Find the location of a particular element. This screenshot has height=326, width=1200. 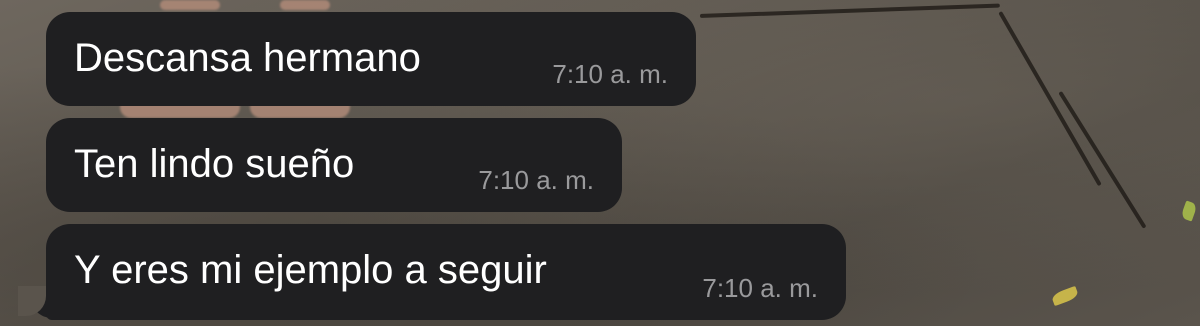

message-text: Descansa hermano is located at coordinates (247, 58).